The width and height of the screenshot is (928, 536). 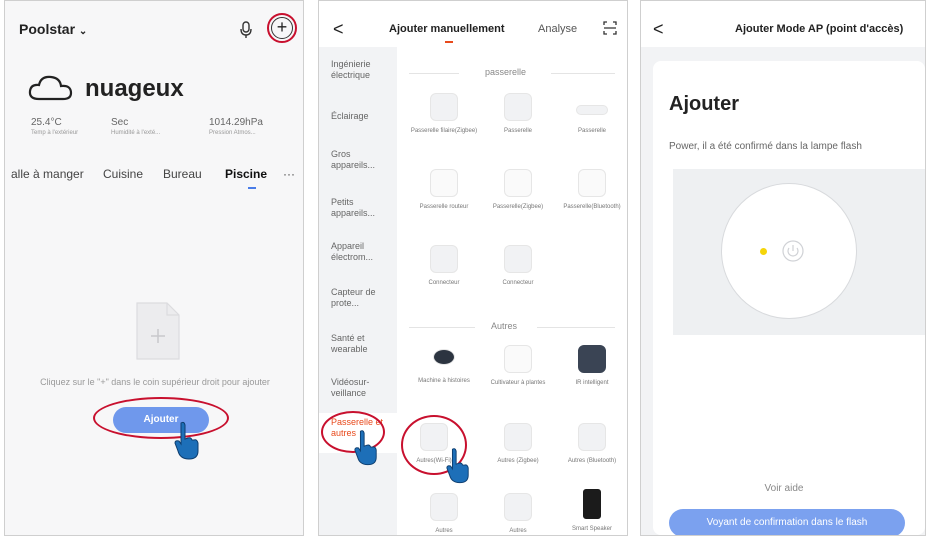 I want to click on plant-pot-icon, so click(x=518, y=359).